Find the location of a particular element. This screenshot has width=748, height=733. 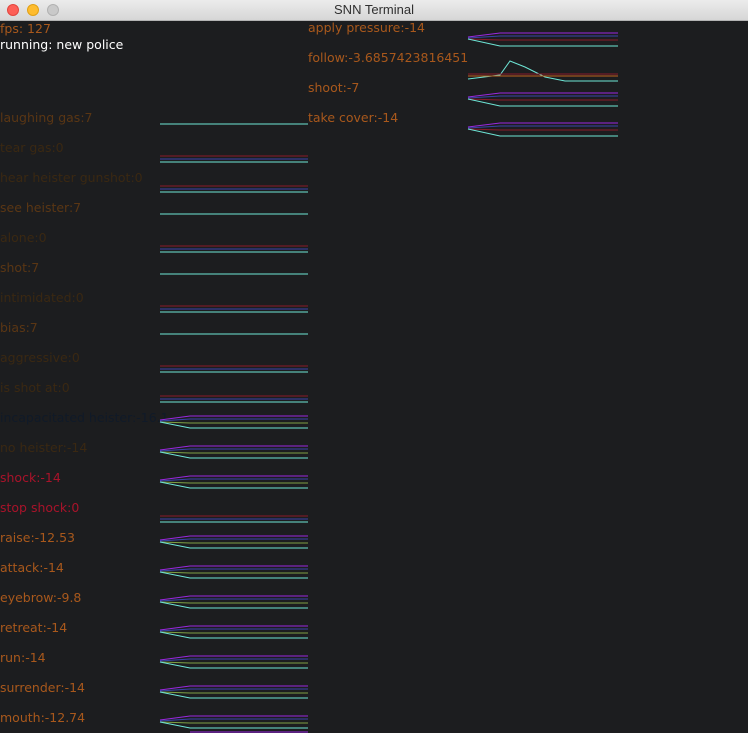

title-bar: SNN Terminal is located at coordinates (374, 10).